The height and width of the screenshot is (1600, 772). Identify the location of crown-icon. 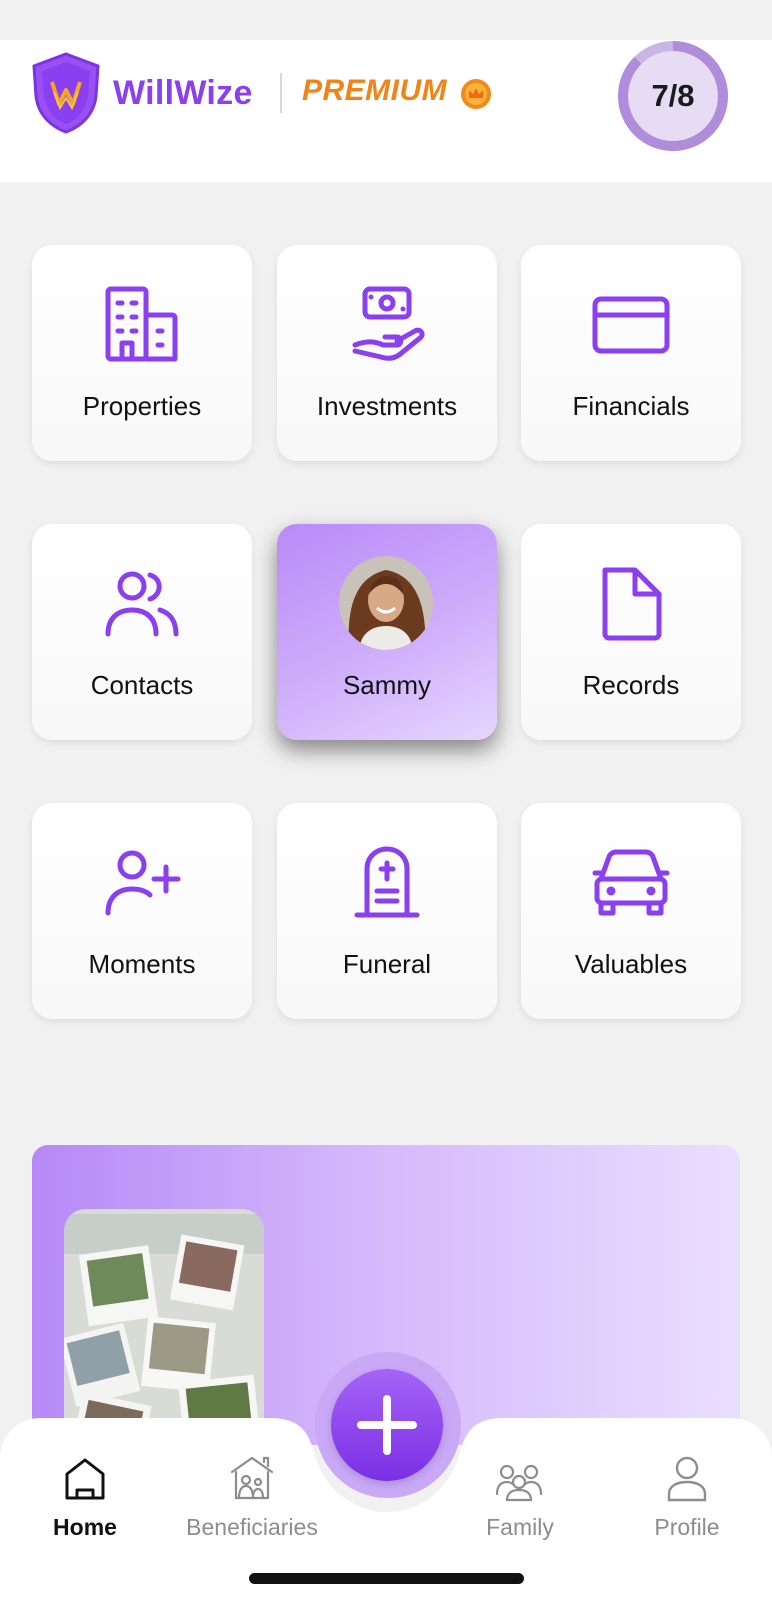
(476, 94).